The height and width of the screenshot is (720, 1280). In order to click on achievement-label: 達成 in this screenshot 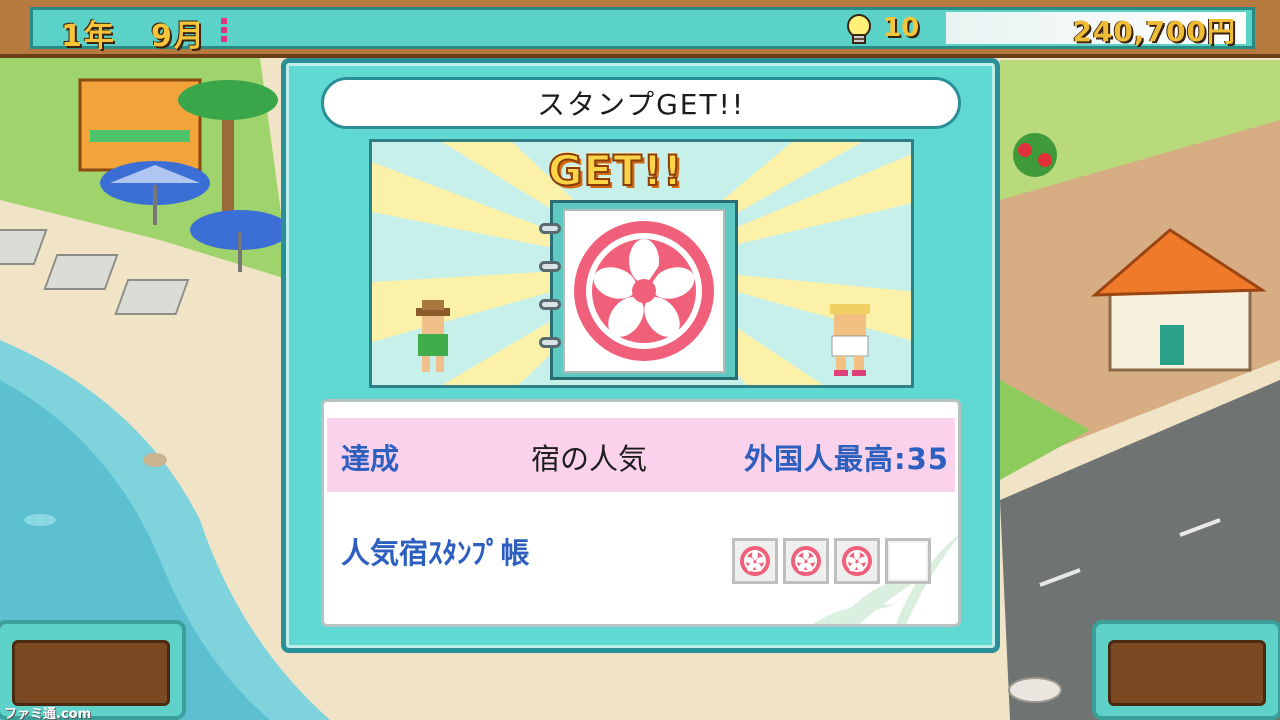, I will do `click(370, 459)`.